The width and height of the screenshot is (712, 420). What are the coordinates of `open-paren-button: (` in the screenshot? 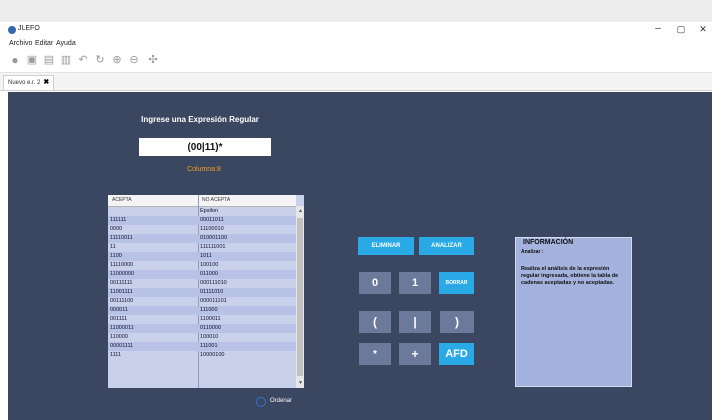 It's located at (375, 322).